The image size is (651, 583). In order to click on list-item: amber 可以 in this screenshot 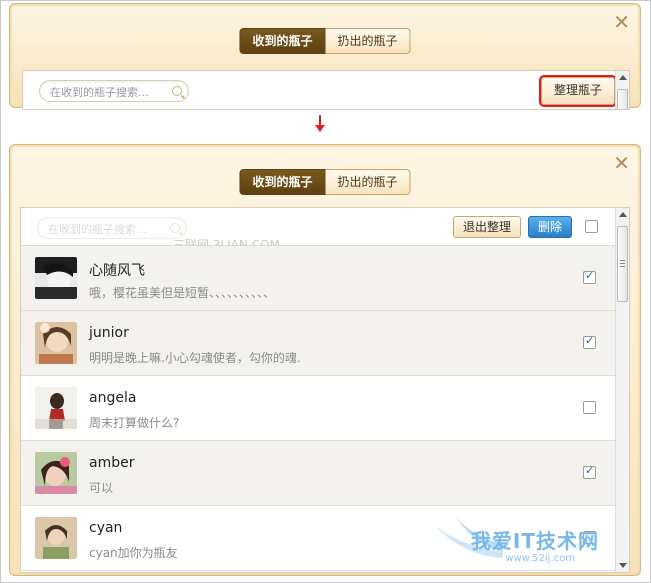, I will do `click(319, 473)`.